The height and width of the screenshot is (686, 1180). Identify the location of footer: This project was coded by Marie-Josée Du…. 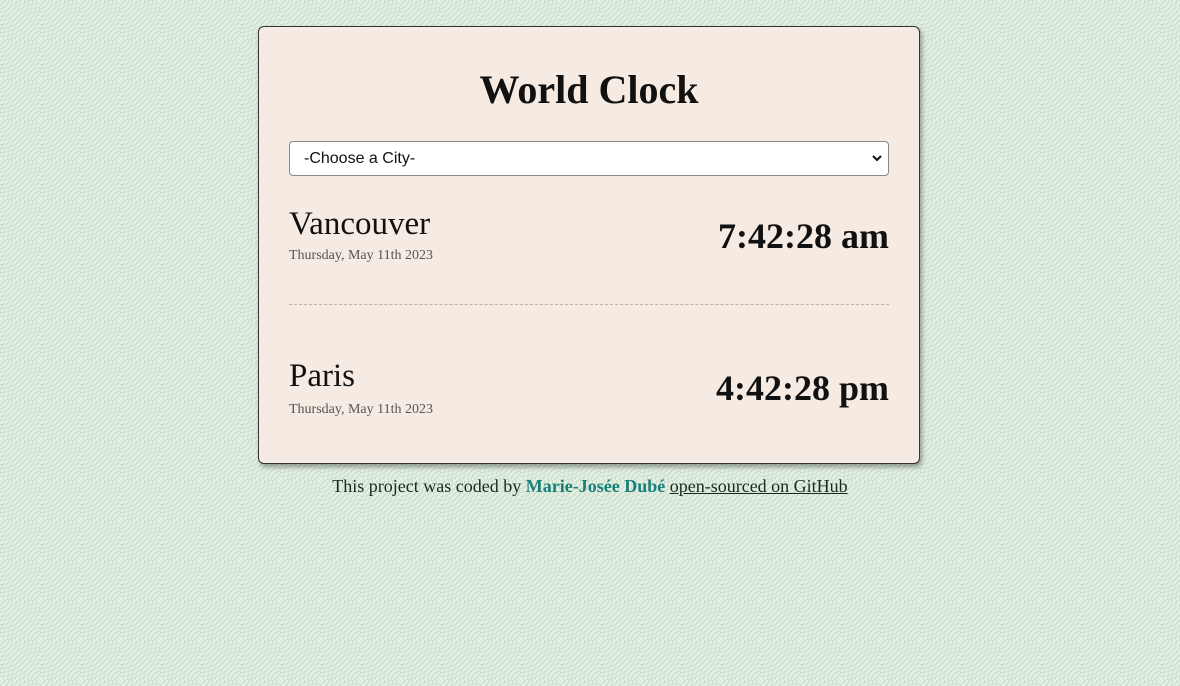
(590, 486).